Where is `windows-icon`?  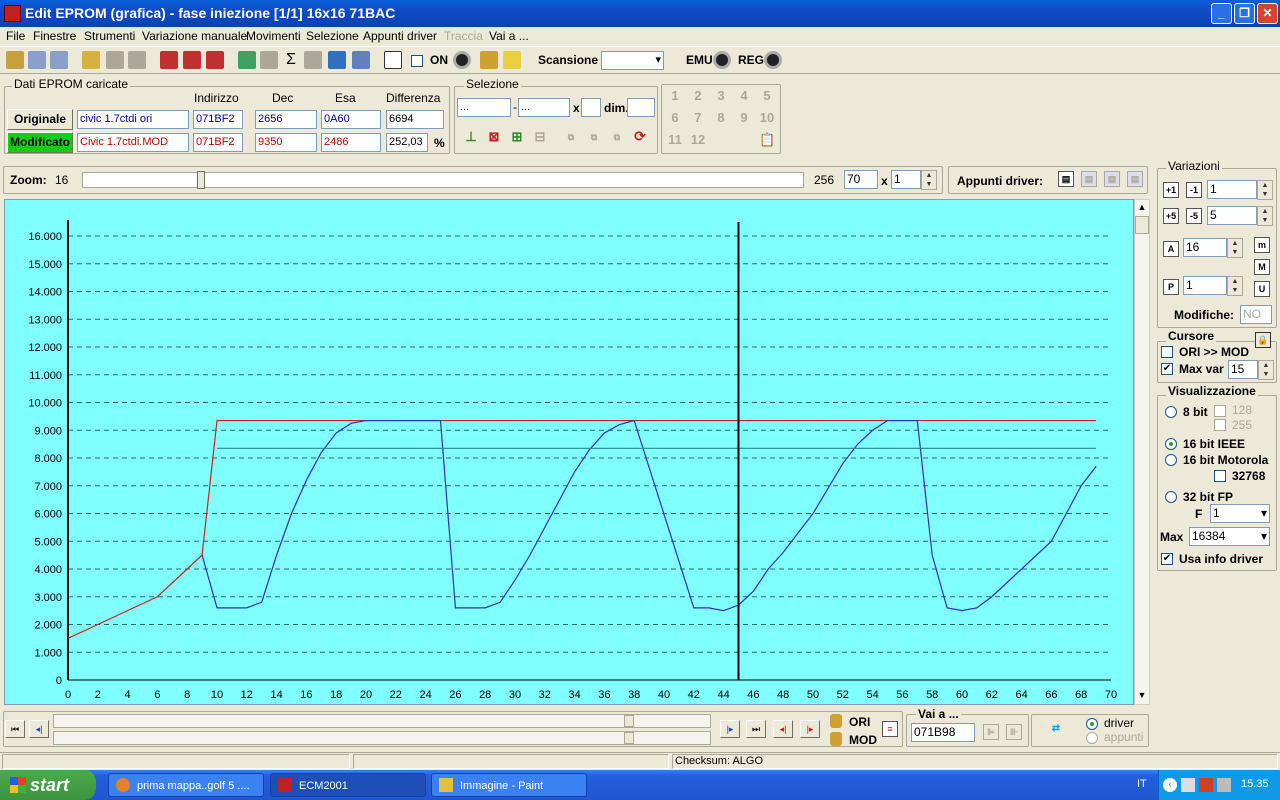 windows-icon is located at coordinates (37, 60).